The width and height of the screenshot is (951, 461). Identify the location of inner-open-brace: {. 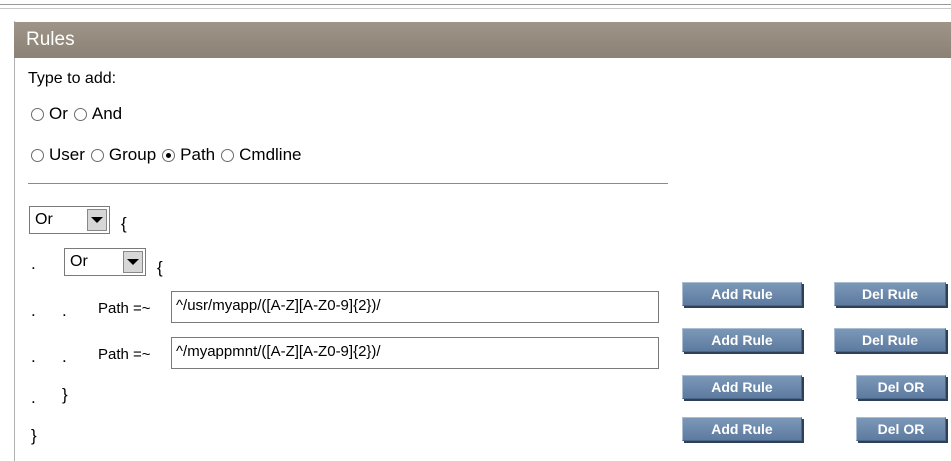
(160, 267).